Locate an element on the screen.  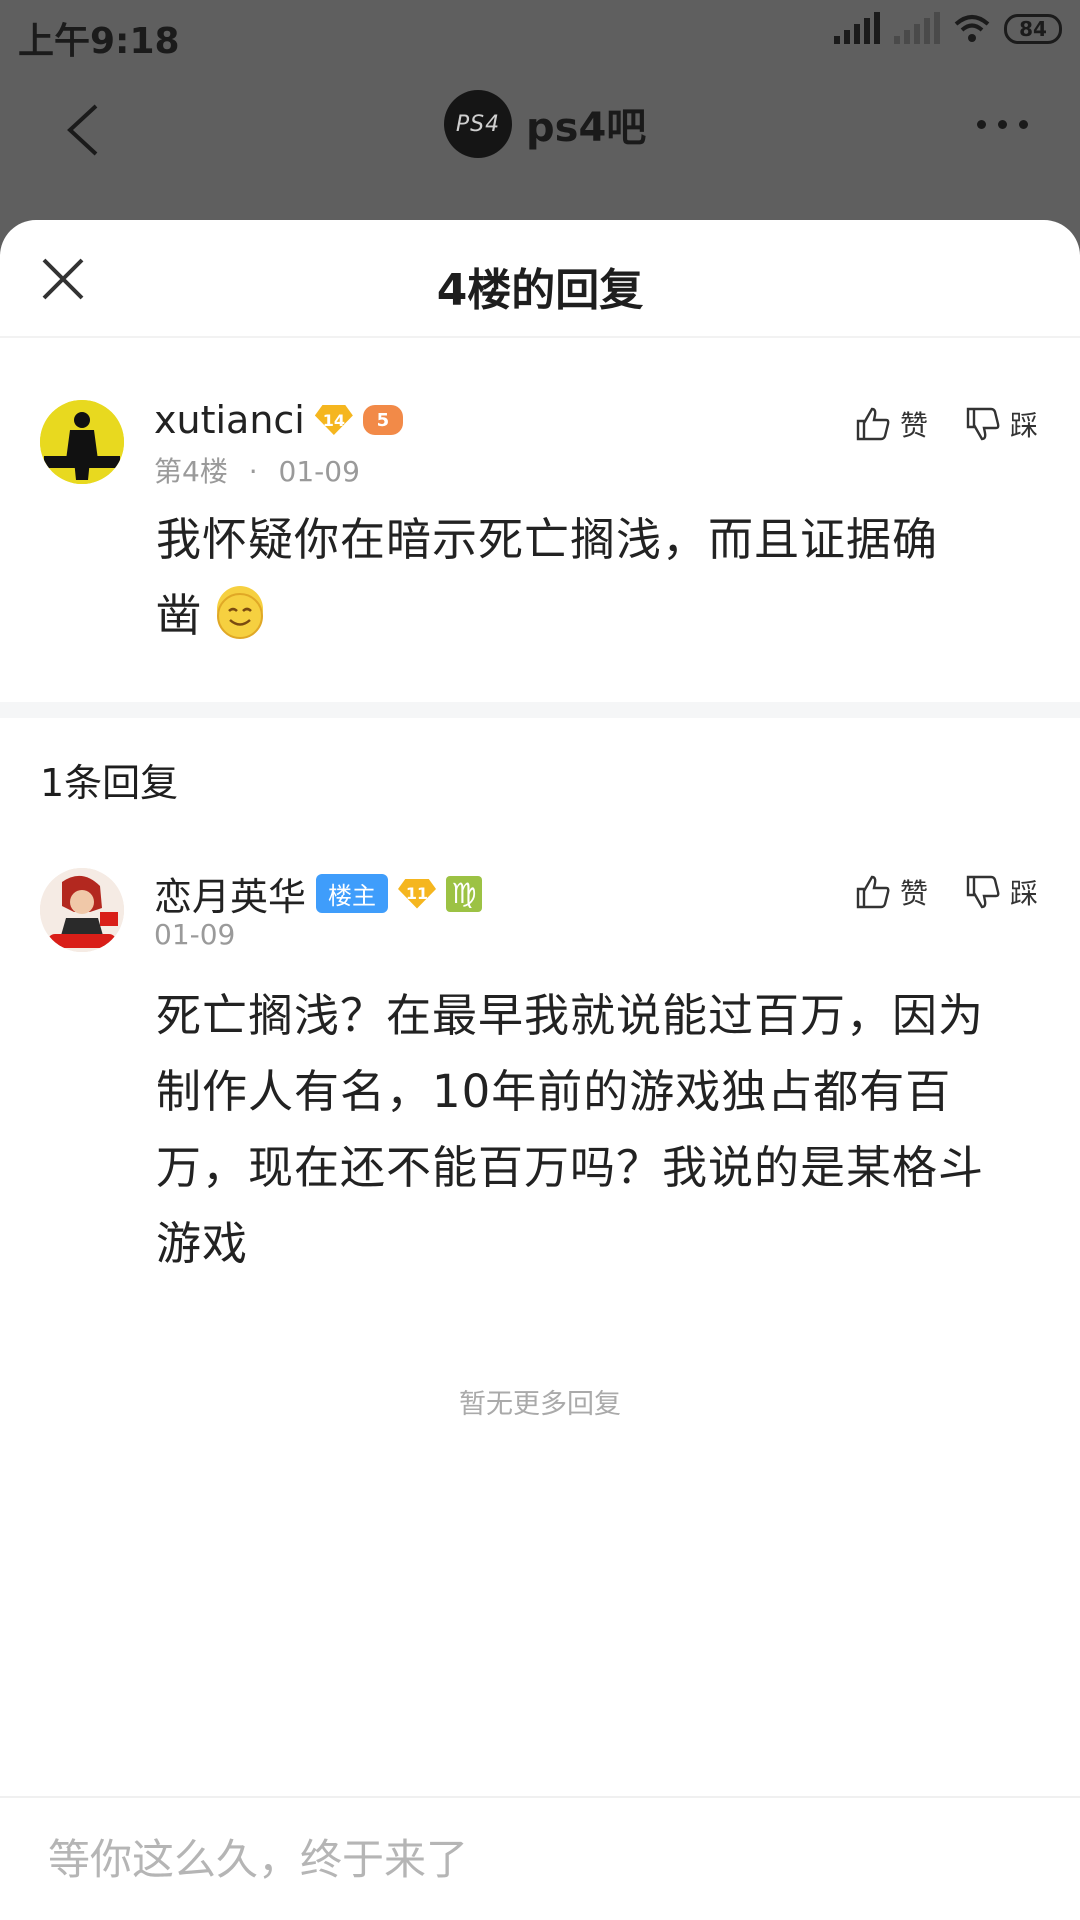
post-author-row: xutianci 14 5 is located at coordinates (278, 420).